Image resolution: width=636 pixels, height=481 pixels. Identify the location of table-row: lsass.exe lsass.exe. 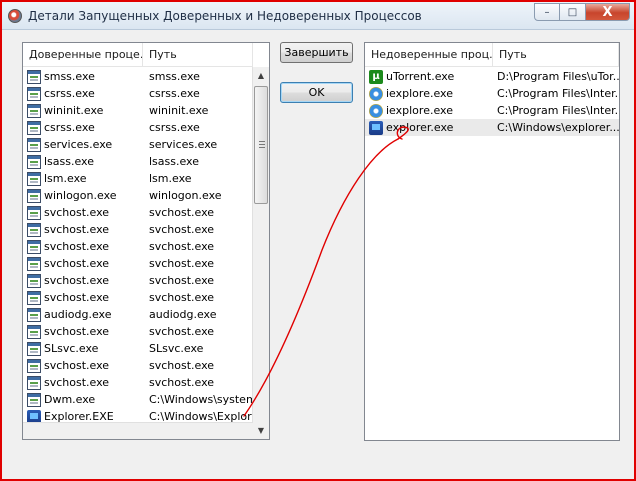
(138, 161).